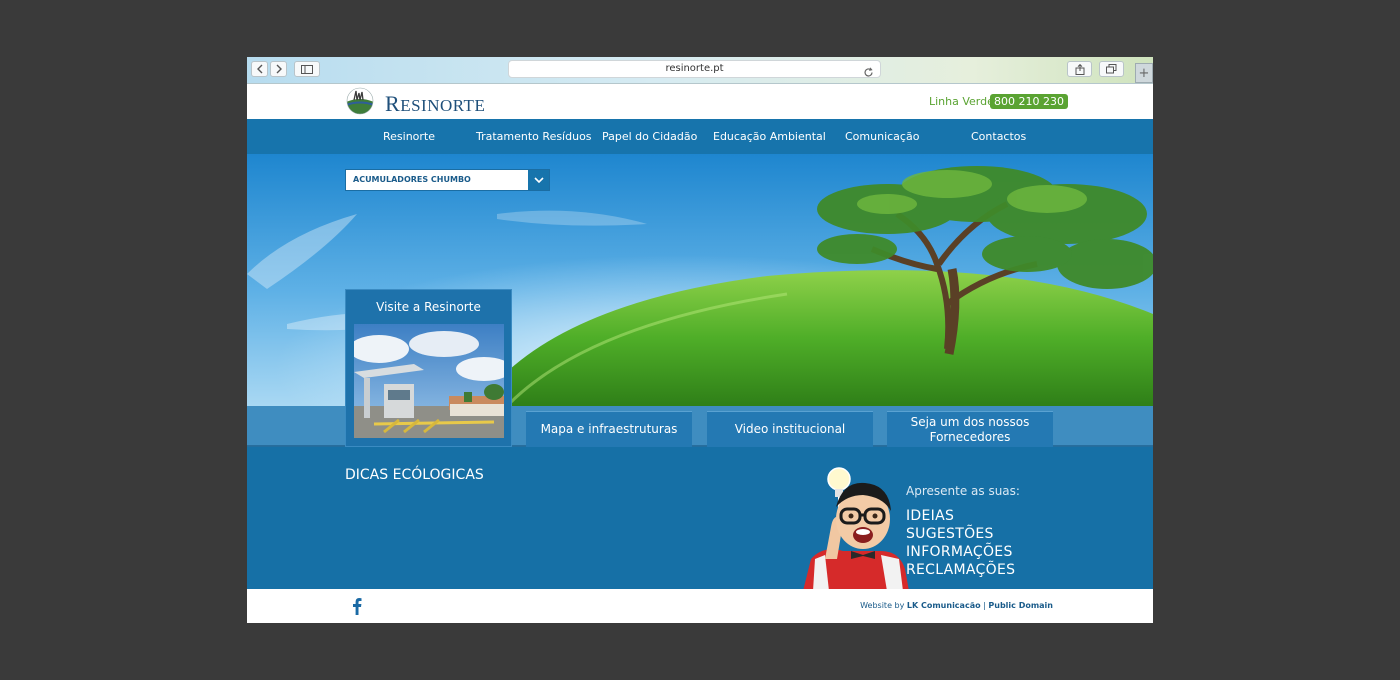 Image resolution: width=1400 pixels, height=680 pixels. I want to click on tips-title: DICAS ECÓLOGICAS, so click(414, 475).